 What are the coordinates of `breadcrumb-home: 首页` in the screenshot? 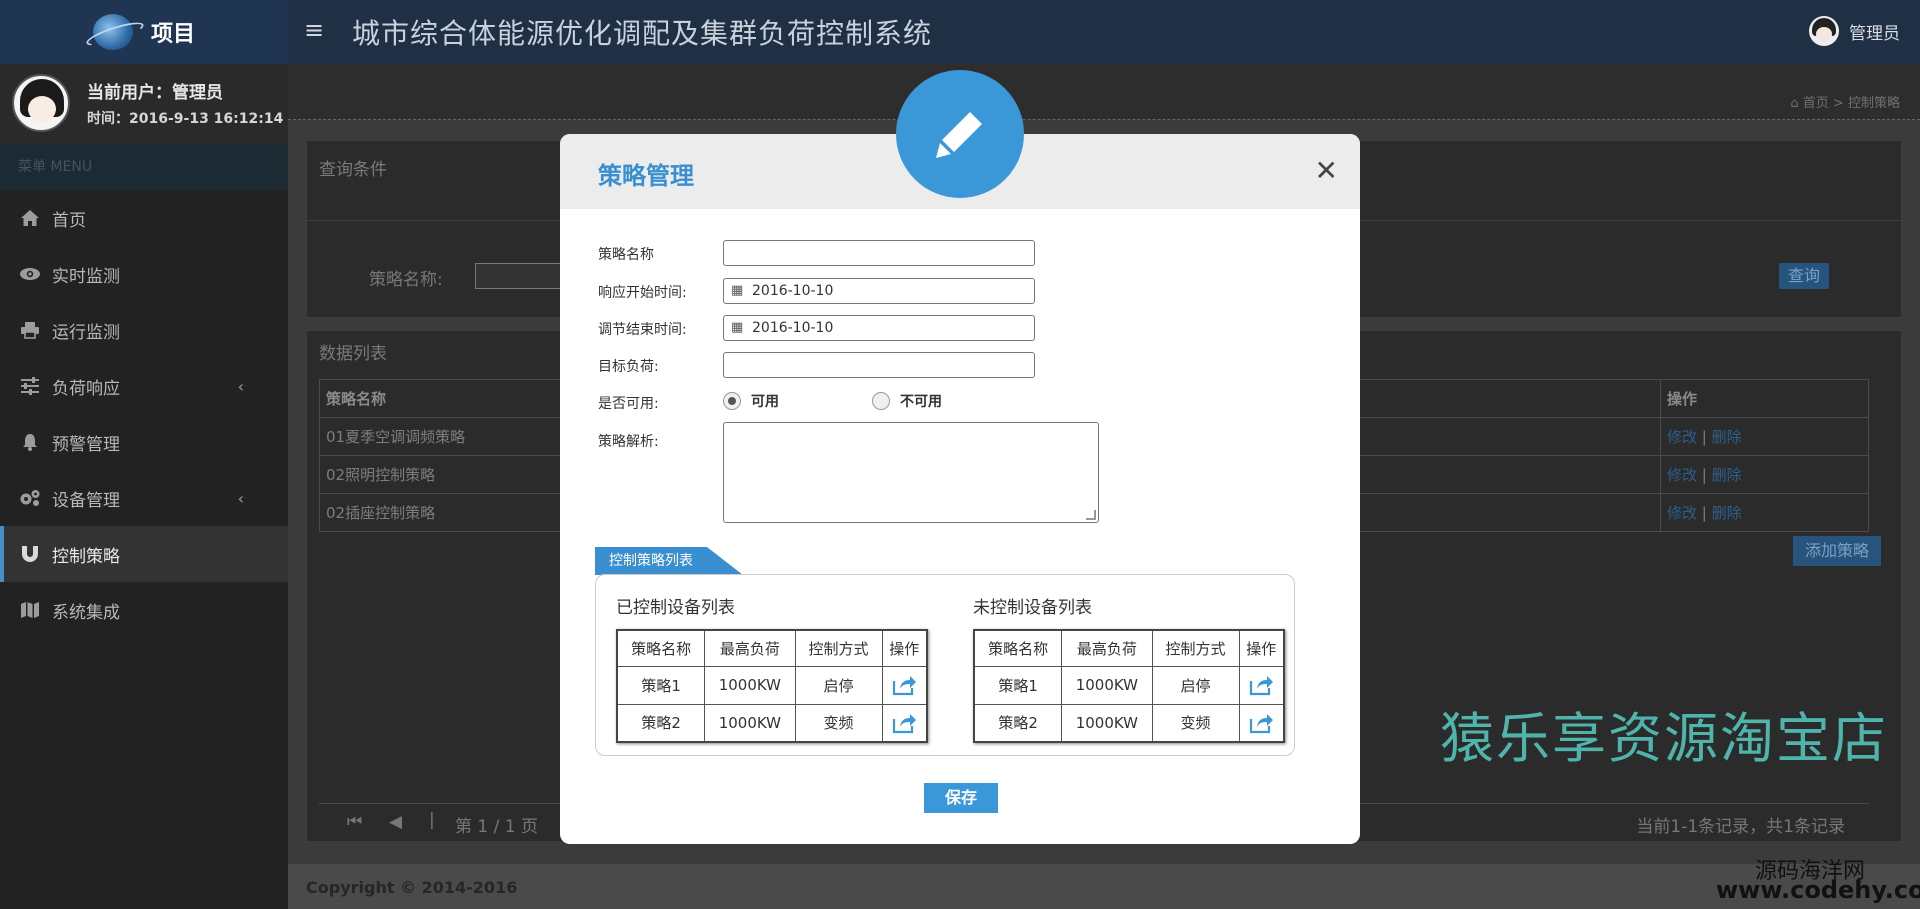 It's located at (1816, 103).